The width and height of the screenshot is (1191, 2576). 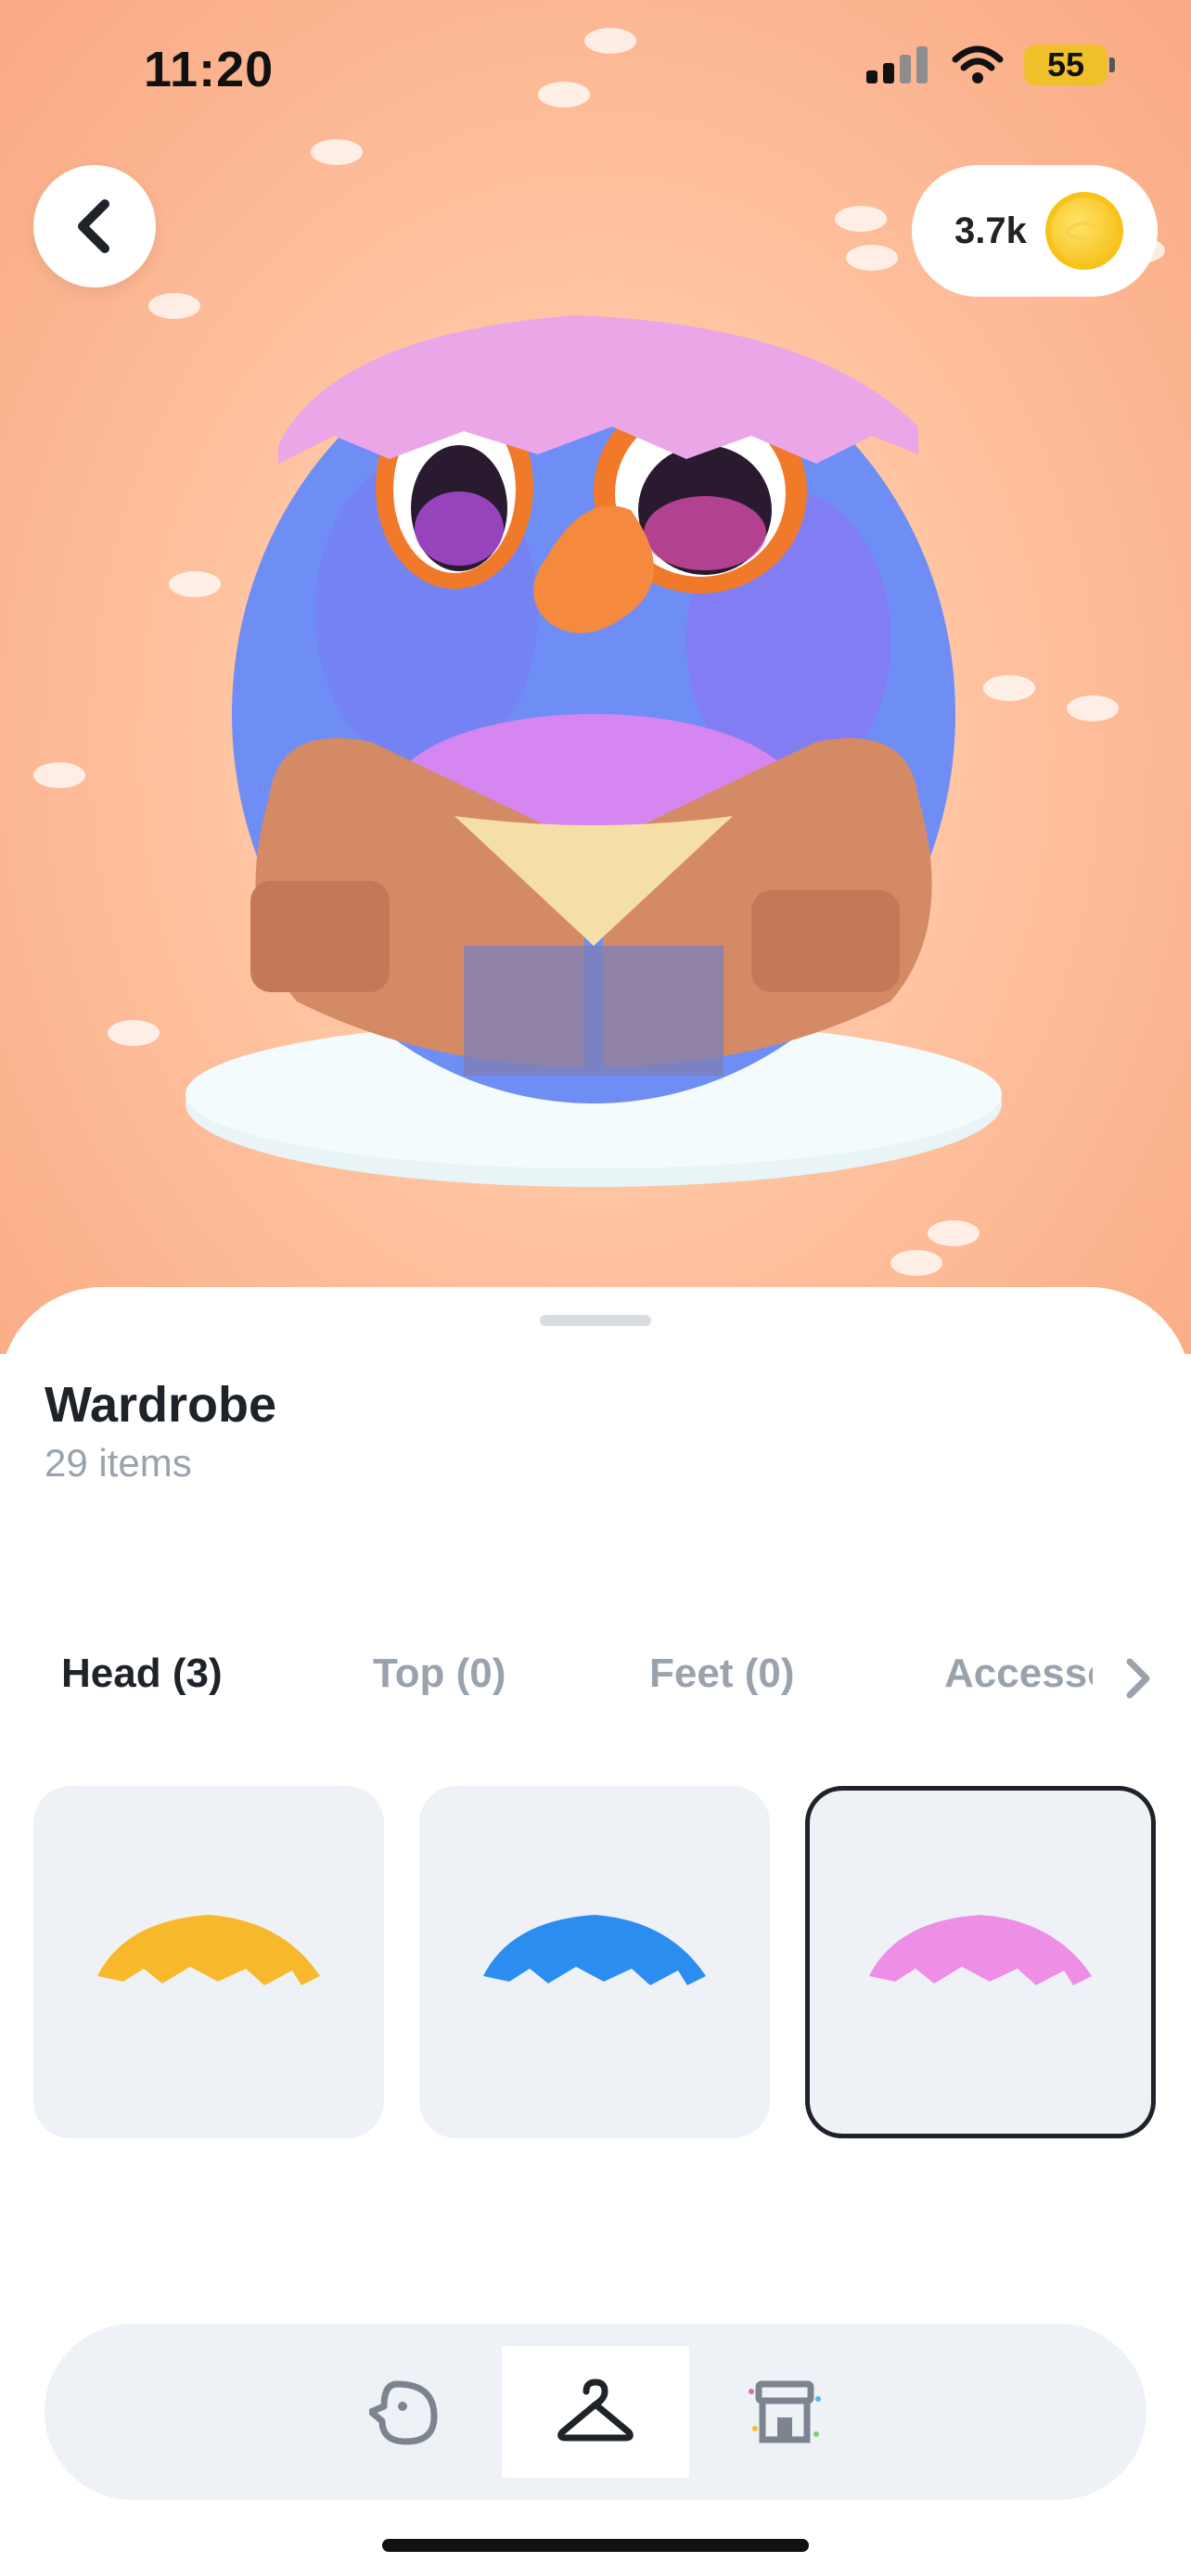 What do you see at coordinates (990, 231) in the screenshot?
I see `coin-amount: 3.7k` at bounding box center [990, 231].